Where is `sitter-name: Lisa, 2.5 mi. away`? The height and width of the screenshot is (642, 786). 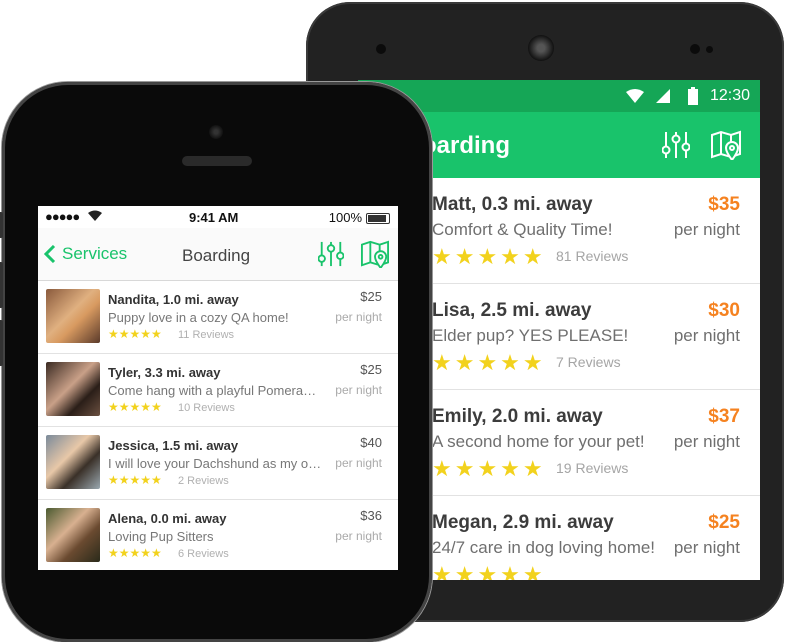
sitter-name: Lisa, 2.5 mi. away is located at coordinates (512, 310).